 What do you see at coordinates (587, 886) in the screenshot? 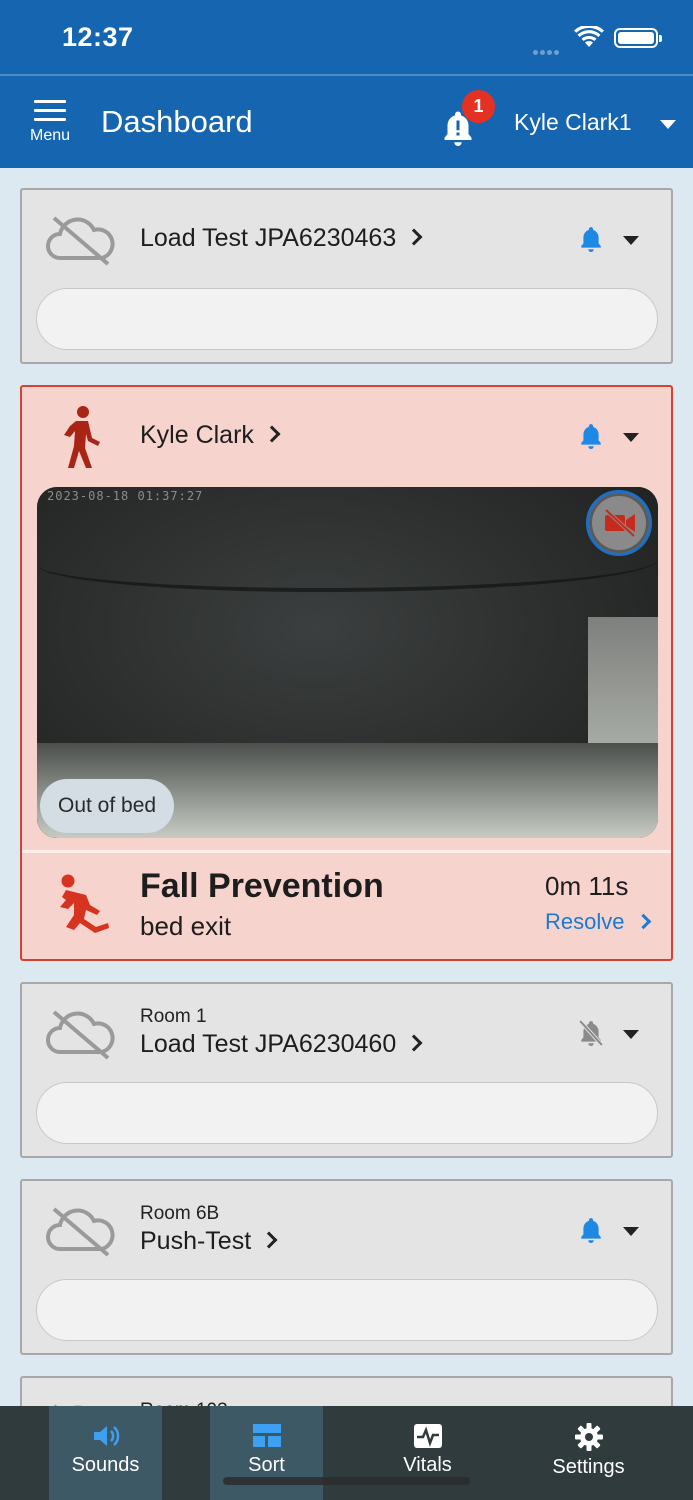
I see `alert-elapsed-time: 0m 11s` at bounding box center [587, 886].